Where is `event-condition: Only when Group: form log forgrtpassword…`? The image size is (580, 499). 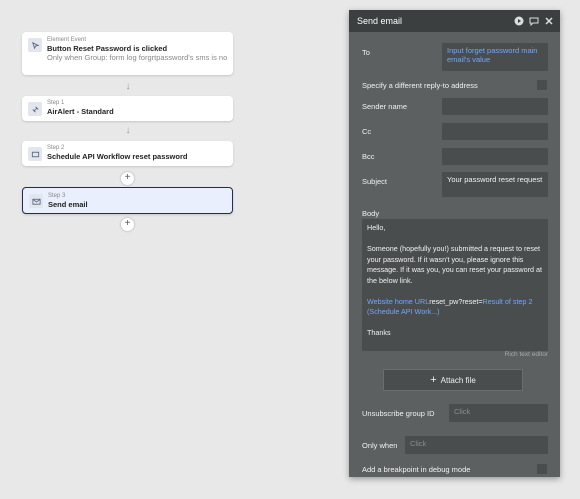
event-condition: Only when Group: form log forgrtpassword… is located at coordinates (137, 57).